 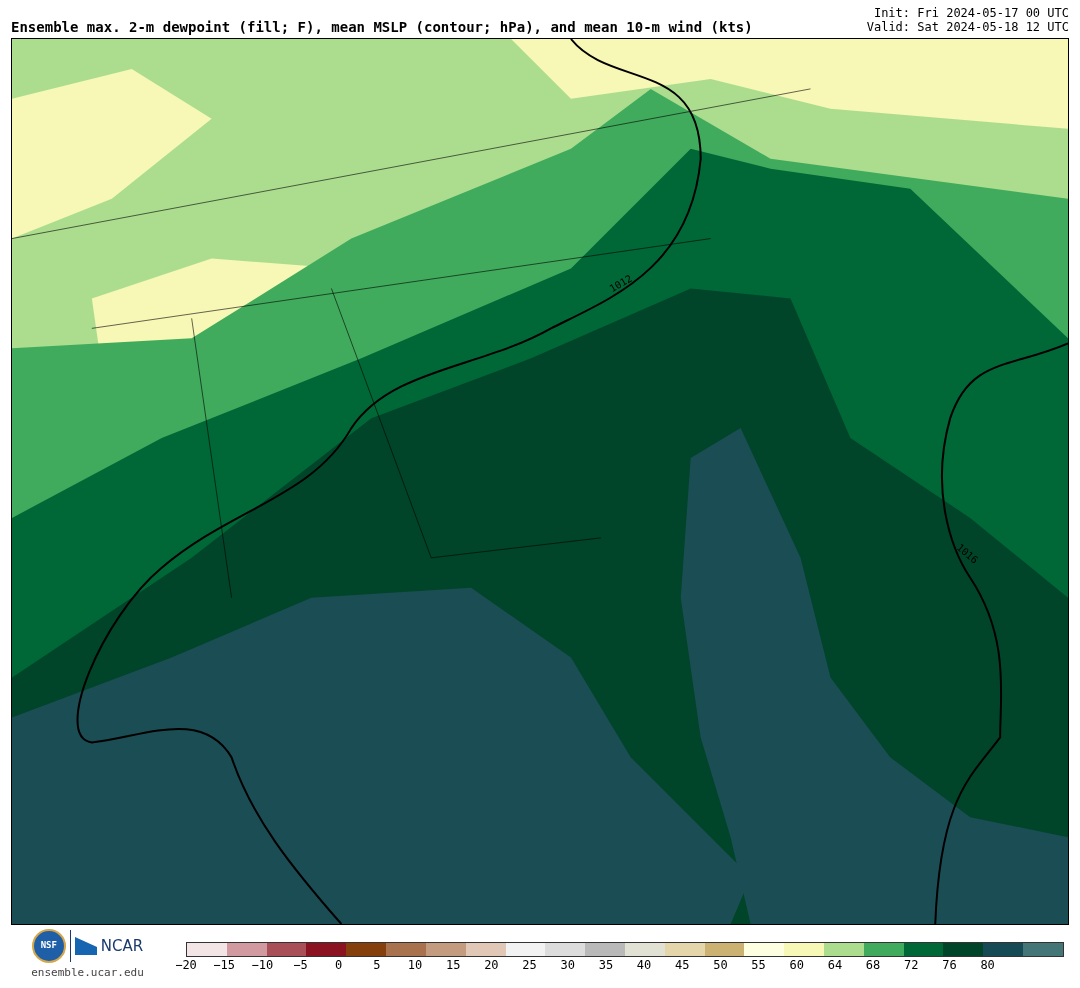 I want to click on colorbar-tick-label: 55, so click(x=758, y=965).